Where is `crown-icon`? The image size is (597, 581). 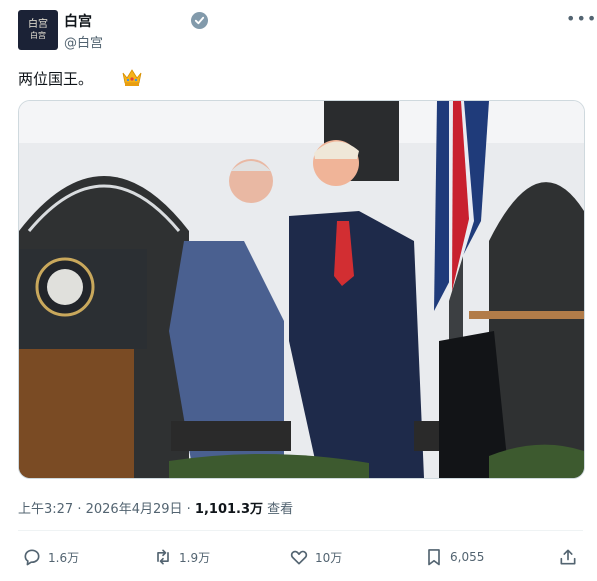
crown-icon is located at coordinates (132, 77).